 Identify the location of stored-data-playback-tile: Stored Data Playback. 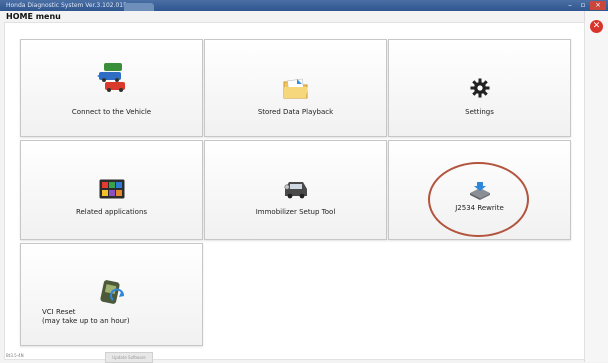
(295, 88).